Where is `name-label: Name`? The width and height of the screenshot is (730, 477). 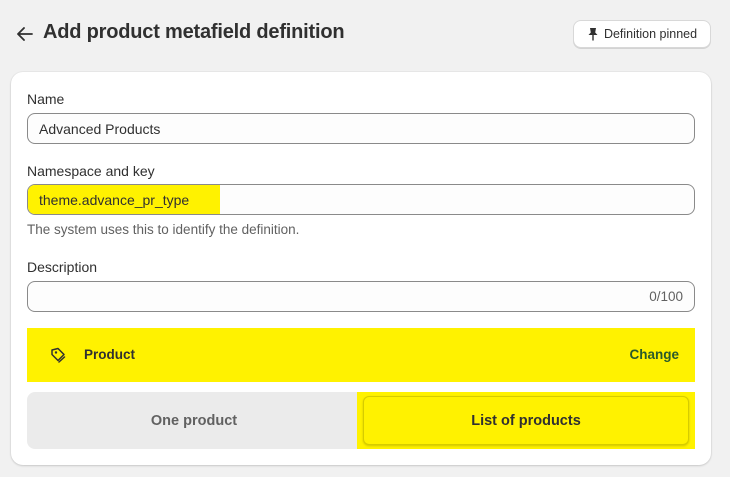
name-label: Name is located at coordinates (46, 99).